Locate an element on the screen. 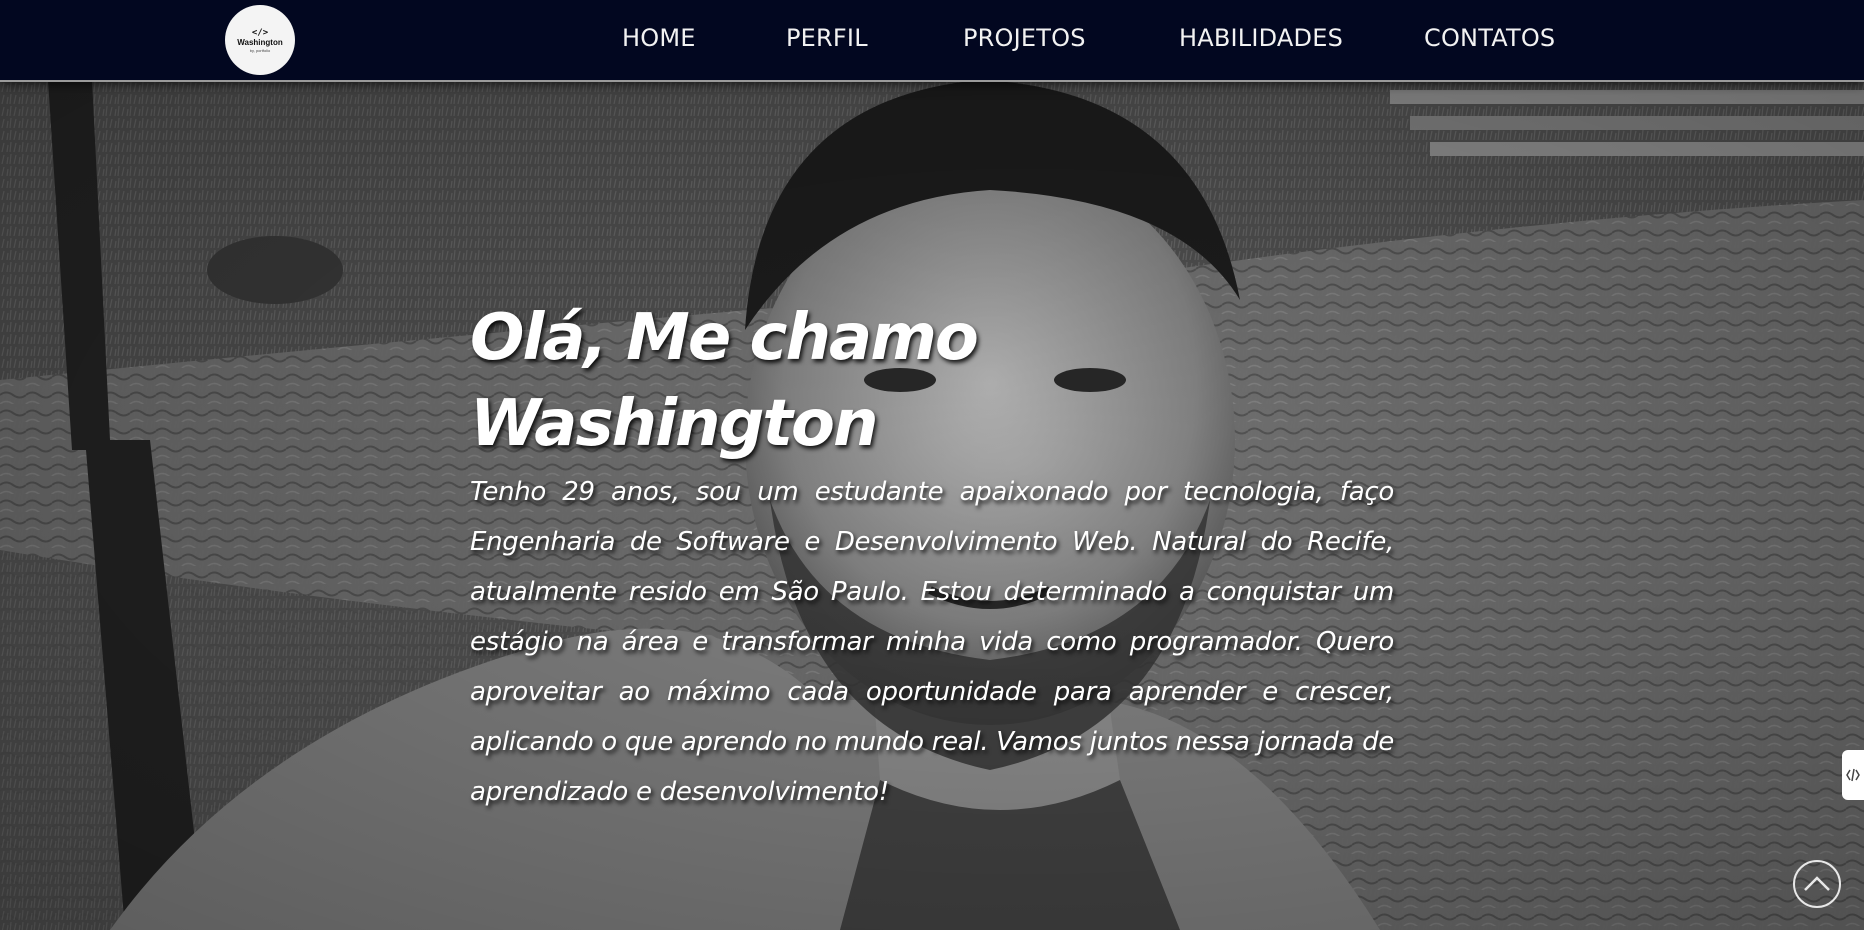 The image size is (1864, 930). nav-link-contatos: CONTATOS is located at coordinates (1489, 38).